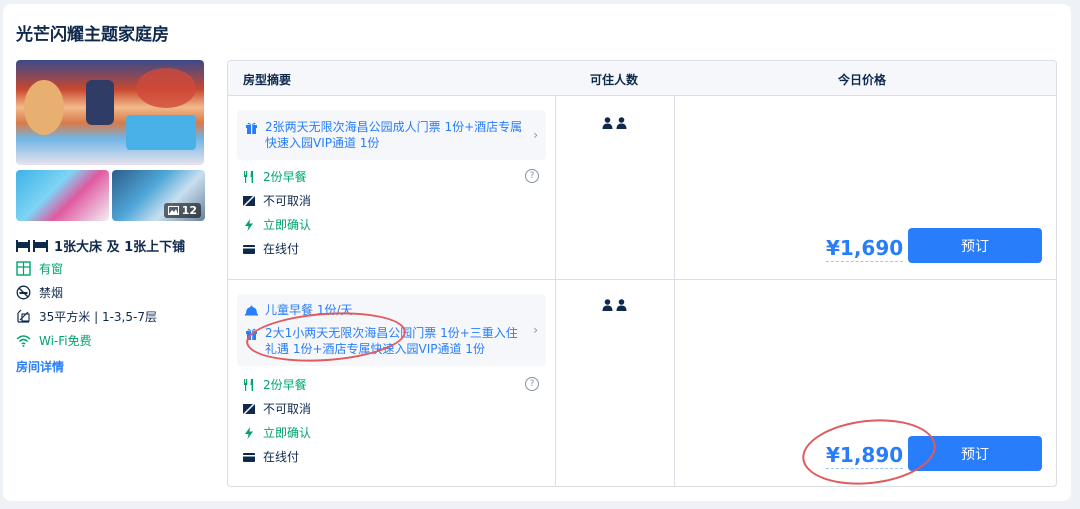 The width and height of the screenshot is (1080, 509). Describe the element at coordinates (120, 247) in the screenshot. I see `bed-text: 1张大床 及 1张上下铺` at that location.